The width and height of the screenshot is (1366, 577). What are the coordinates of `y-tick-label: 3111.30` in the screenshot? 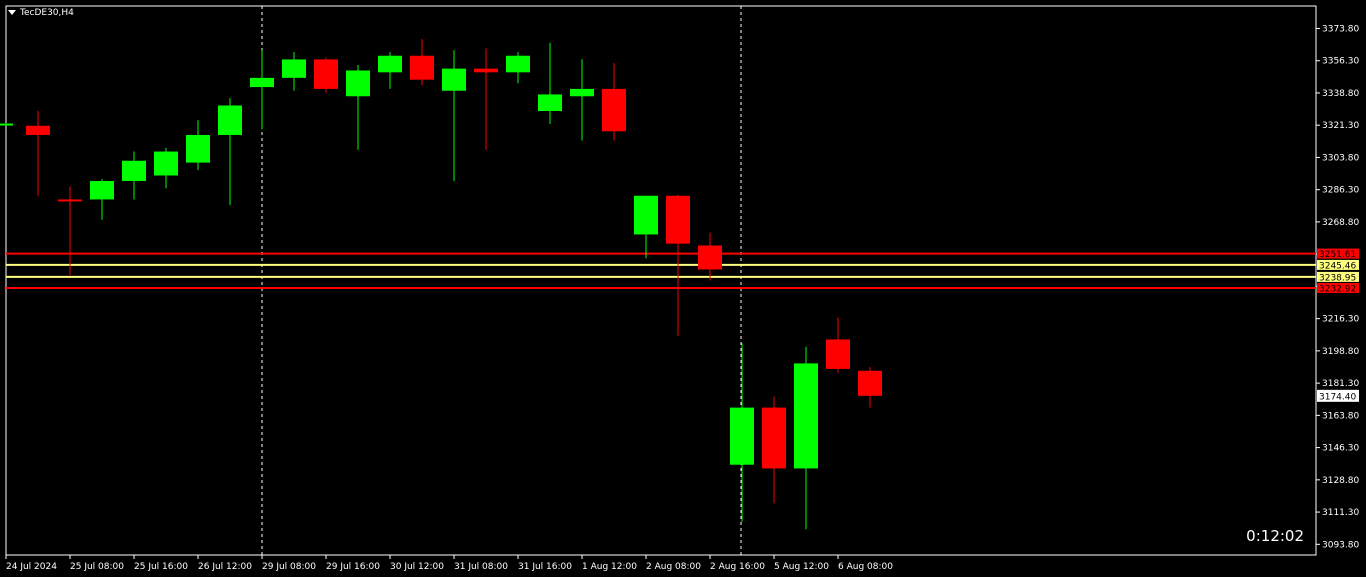 It's located at (1340, 513).